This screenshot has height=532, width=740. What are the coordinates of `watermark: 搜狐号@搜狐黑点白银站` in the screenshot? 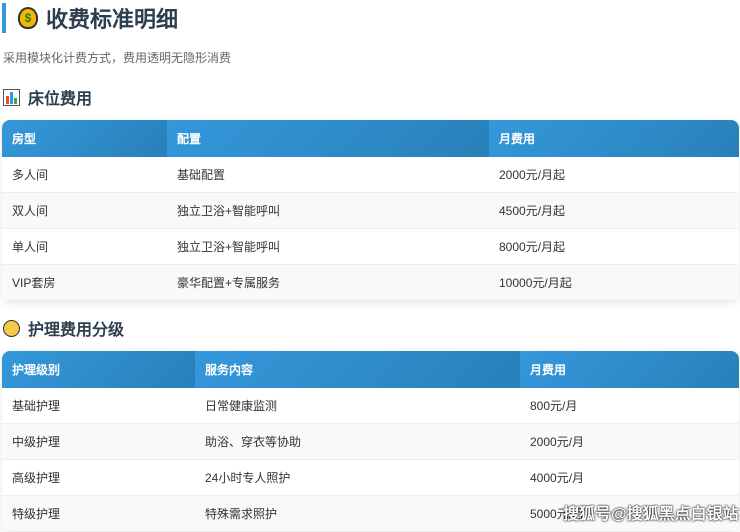 It's located at (651, 514).